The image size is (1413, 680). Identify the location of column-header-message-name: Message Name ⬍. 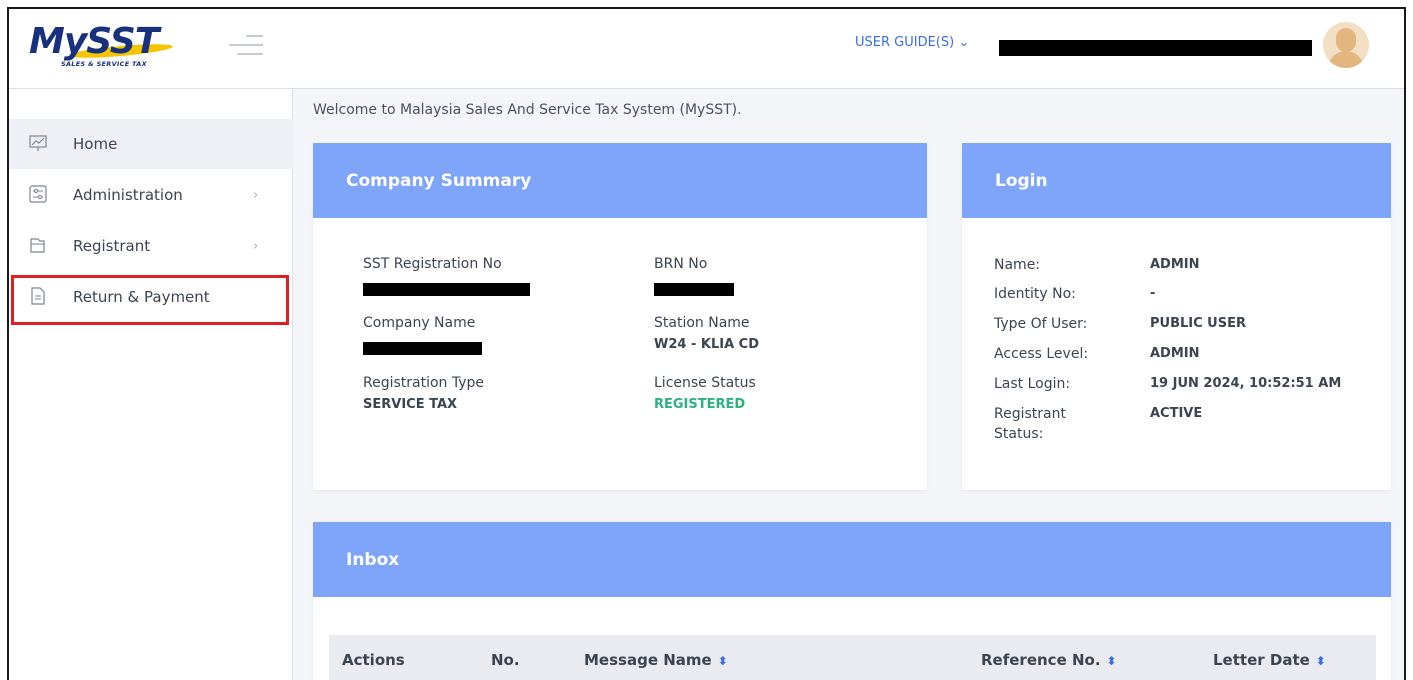
(656, 660).